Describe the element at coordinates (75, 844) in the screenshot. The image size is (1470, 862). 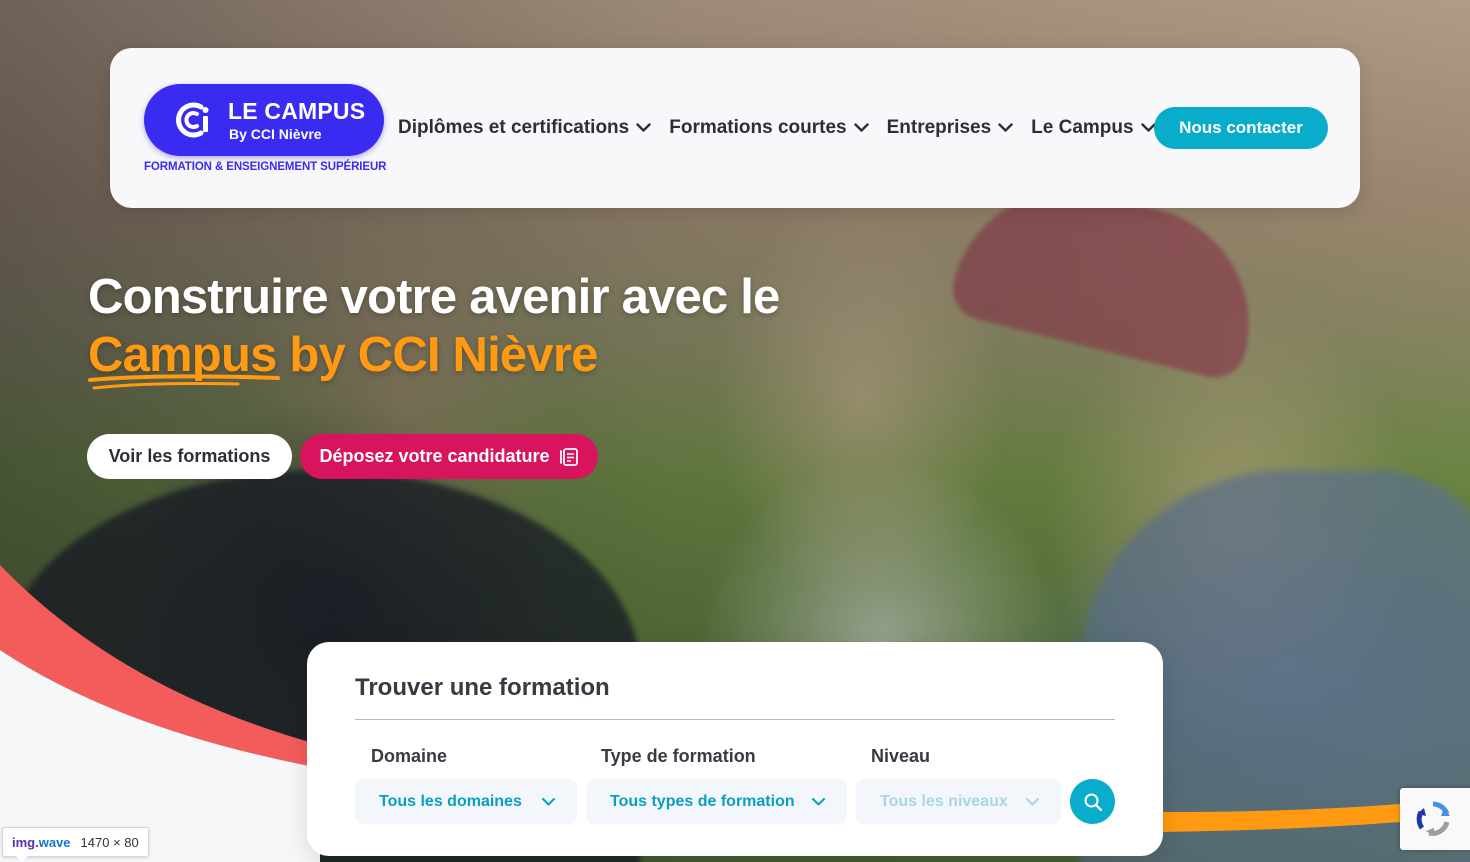
I see `imgwave-tooltip: img.wave 1470 × 80` at that location.